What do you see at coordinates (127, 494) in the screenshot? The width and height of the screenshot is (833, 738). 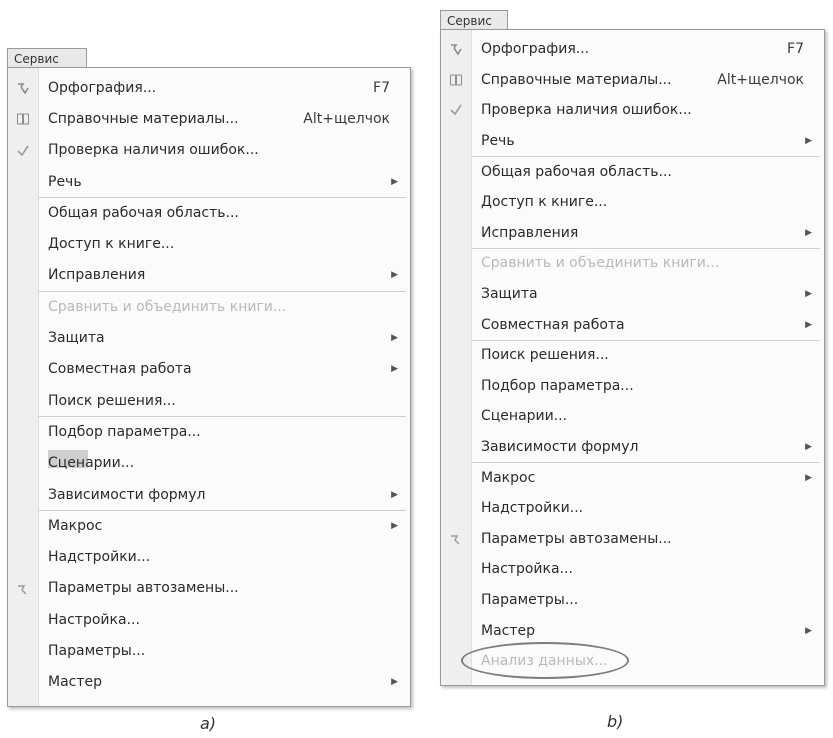 I see `menu-item-label: Зависимости формул` at bounding box center [127, 494].